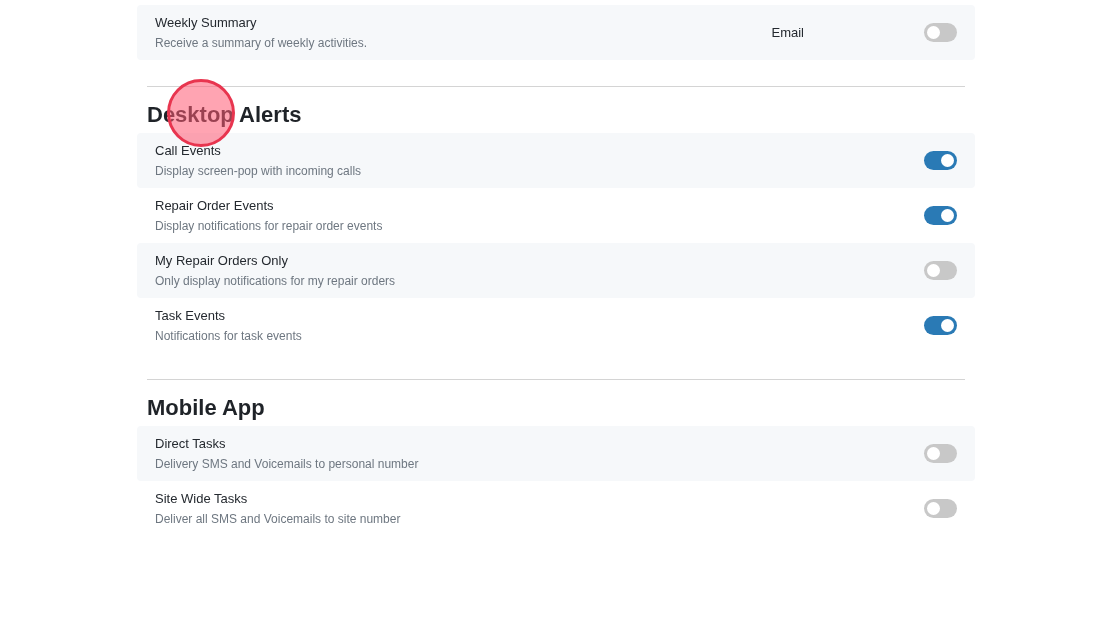  I want to click on setting-title: My Repair Orders Only, so click(222, 261).